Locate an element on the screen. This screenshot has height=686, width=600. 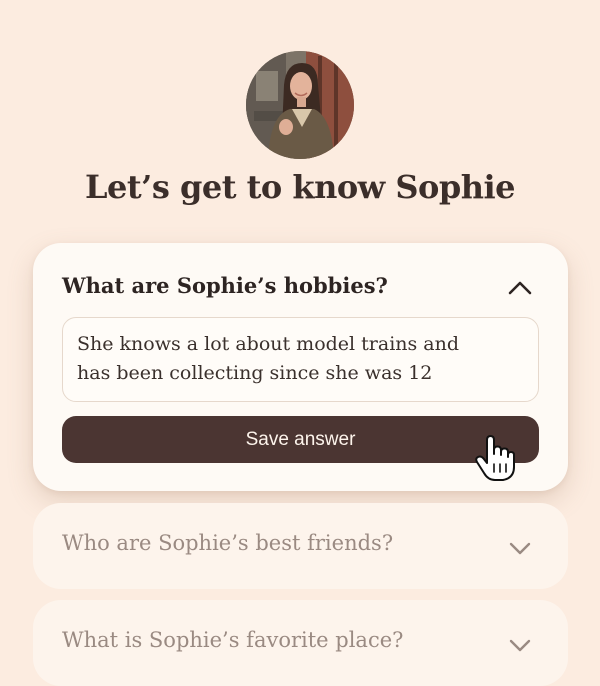
question-card-favorite-place: What is Sophie’s favorite place? is located at coordinates (300, 643).